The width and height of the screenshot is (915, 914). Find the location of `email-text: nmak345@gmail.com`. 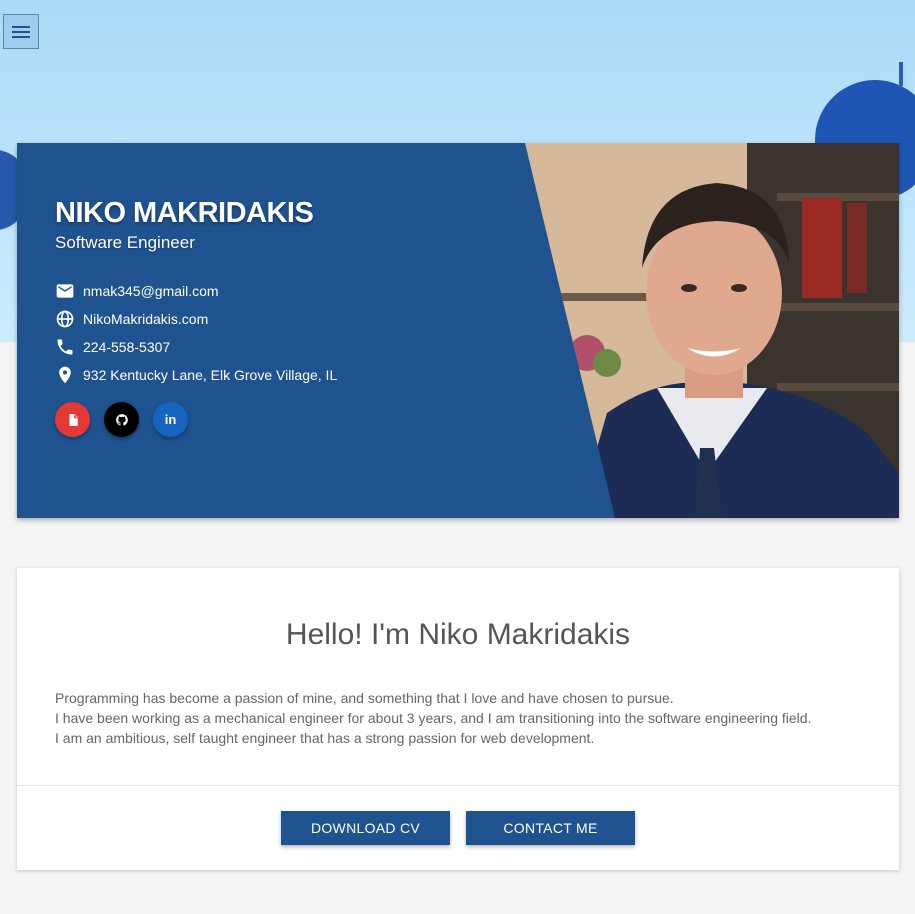

email-text: nmak345@gmail.com is located at coordinates (151, 291).